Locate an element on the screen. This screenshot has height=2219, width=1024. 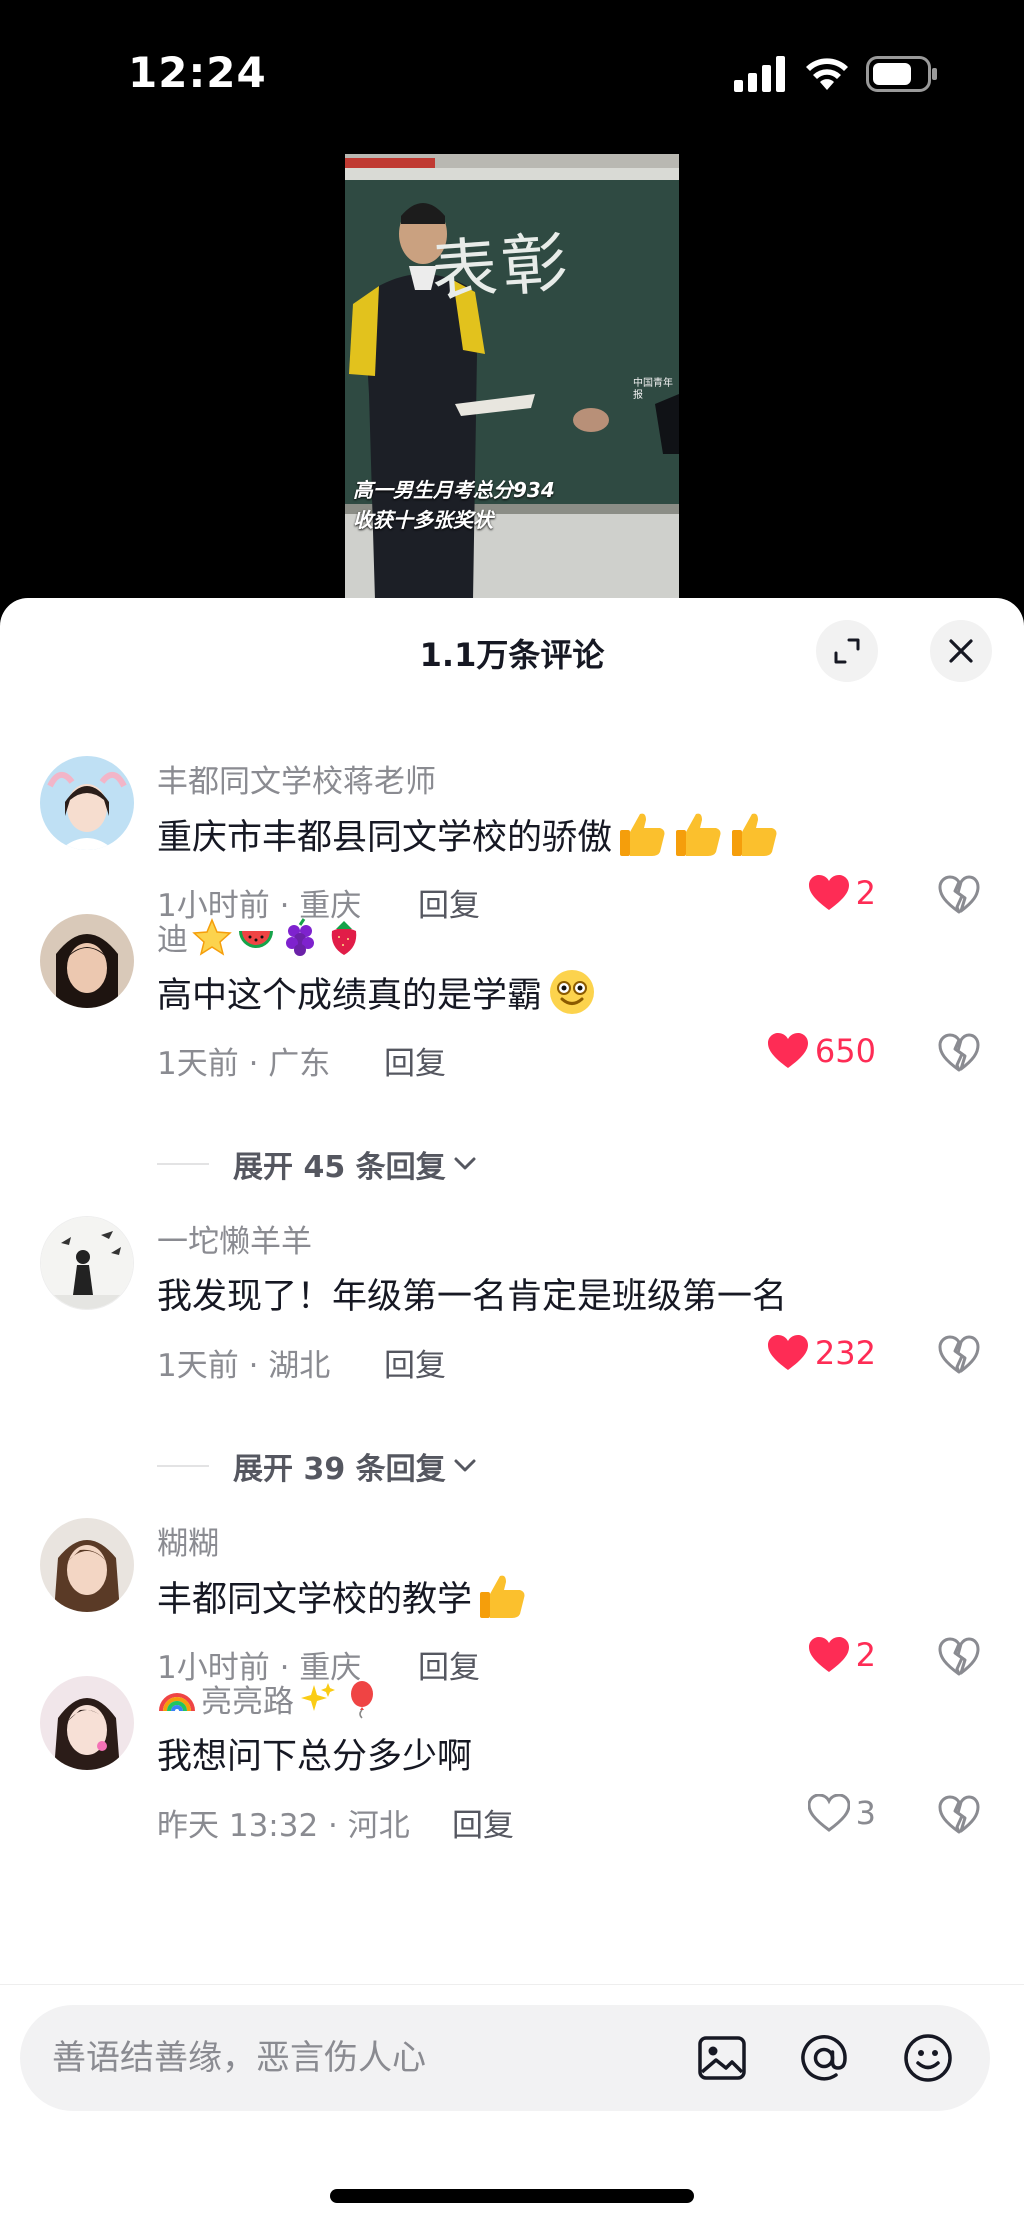
comment-username: 迪 is located at coordinates (260, 936).